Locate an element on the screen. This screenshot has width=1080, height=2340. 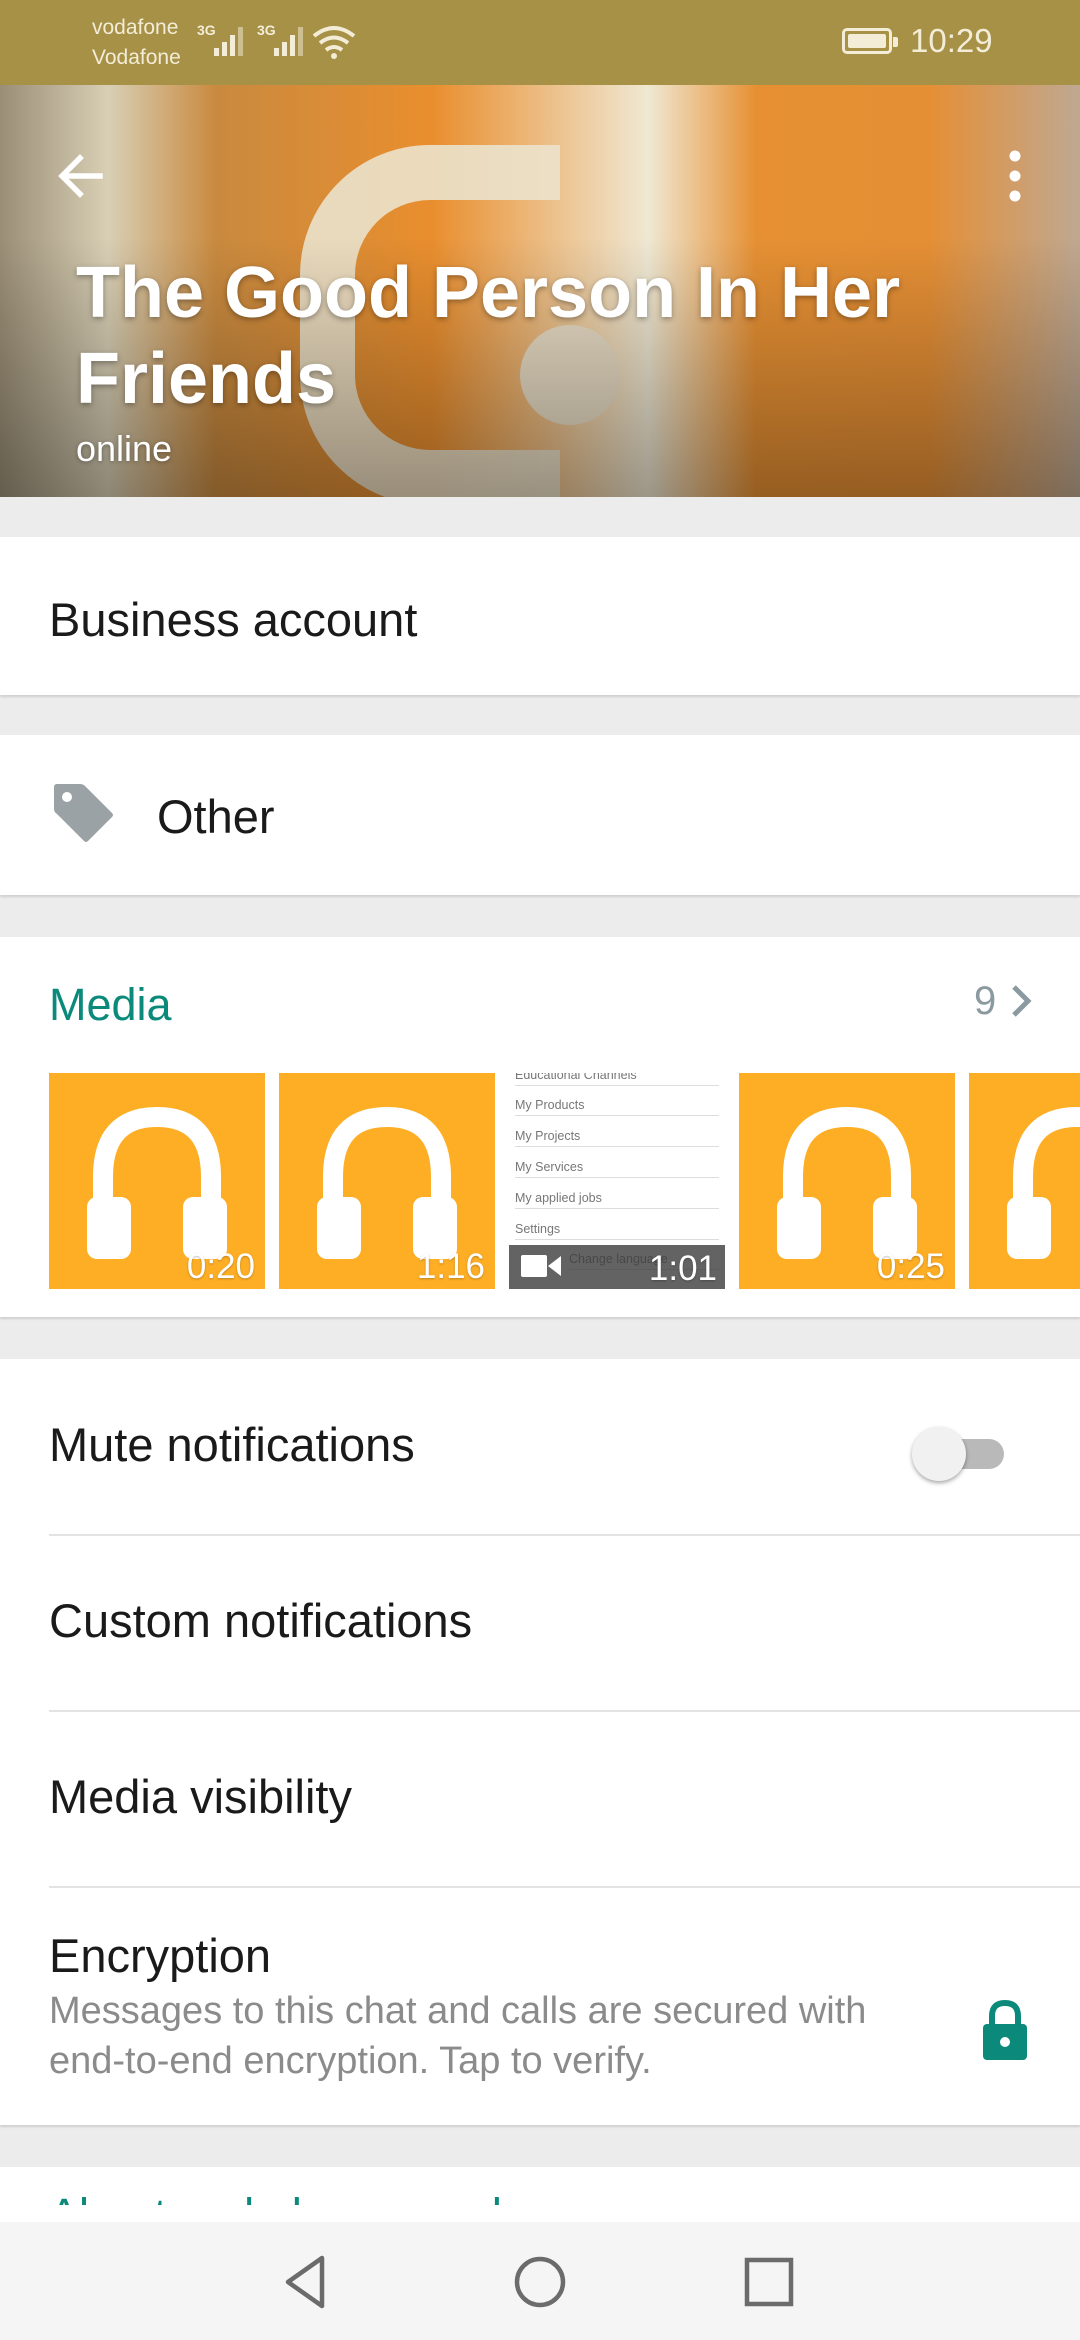
chevron-right-icon is located at coordinates (1021, 1001).